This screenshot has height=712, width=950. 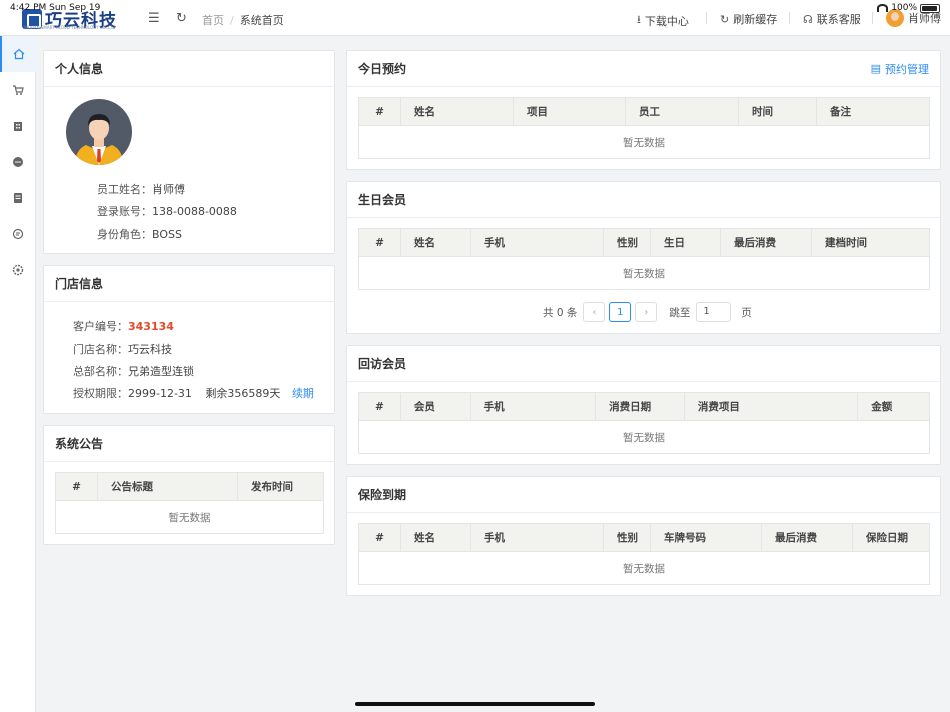 I want to click on search-list-icon, so click(x=18, y=234).